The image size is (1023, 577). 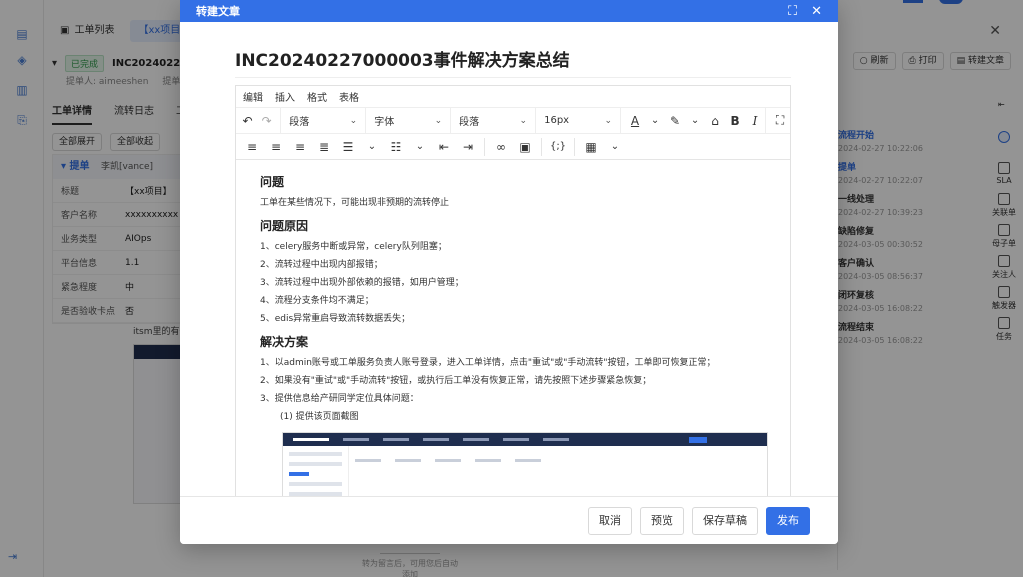 I want to click on cause-item: 1、celery服务中断或异常，celery队列阻塞；, so click(x=353, y=247).